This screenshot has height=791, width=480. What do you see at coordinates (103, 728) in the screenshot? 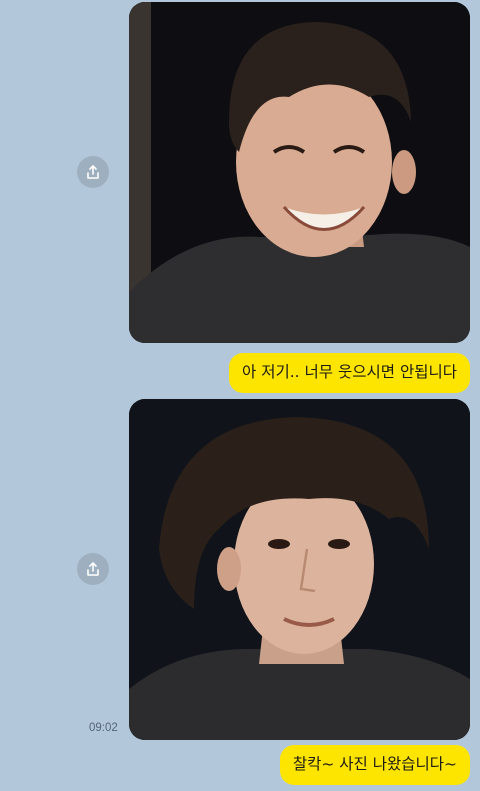
I see `message-timestamp: 09:02` at bounding box center [103, 728].